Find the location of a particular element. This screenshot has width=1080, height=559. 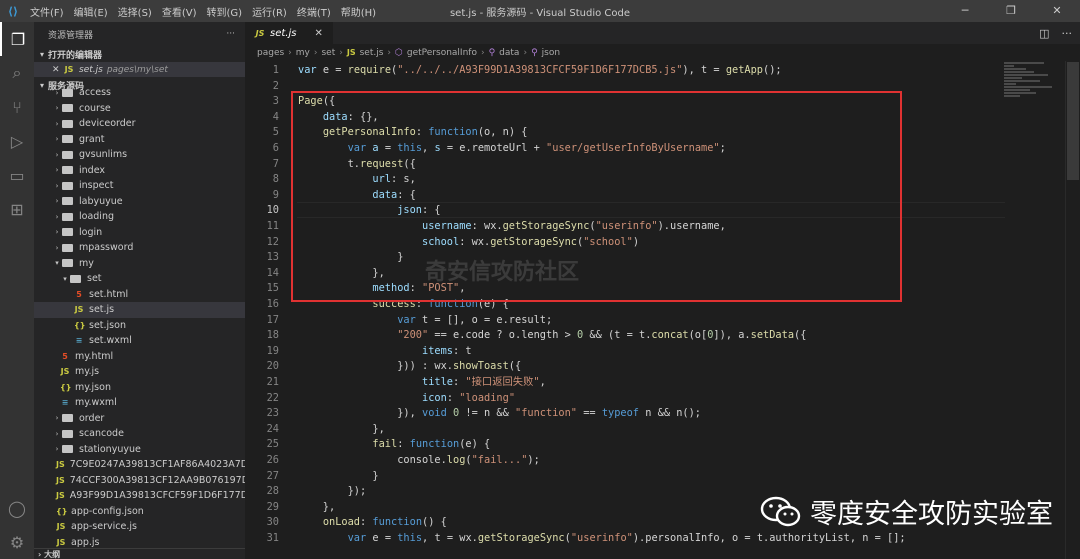

tree-file: 5 set.html is located at coordinates (139, 295).